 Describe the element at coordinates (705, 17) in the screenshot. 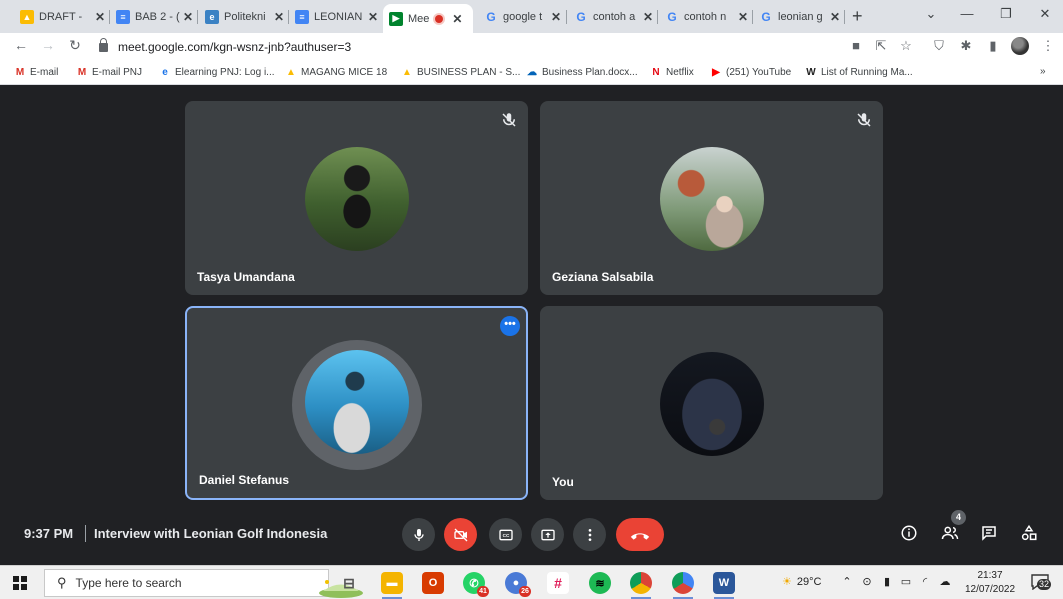

I see `tab-contoh-n: G contoh n ✕` at that location.